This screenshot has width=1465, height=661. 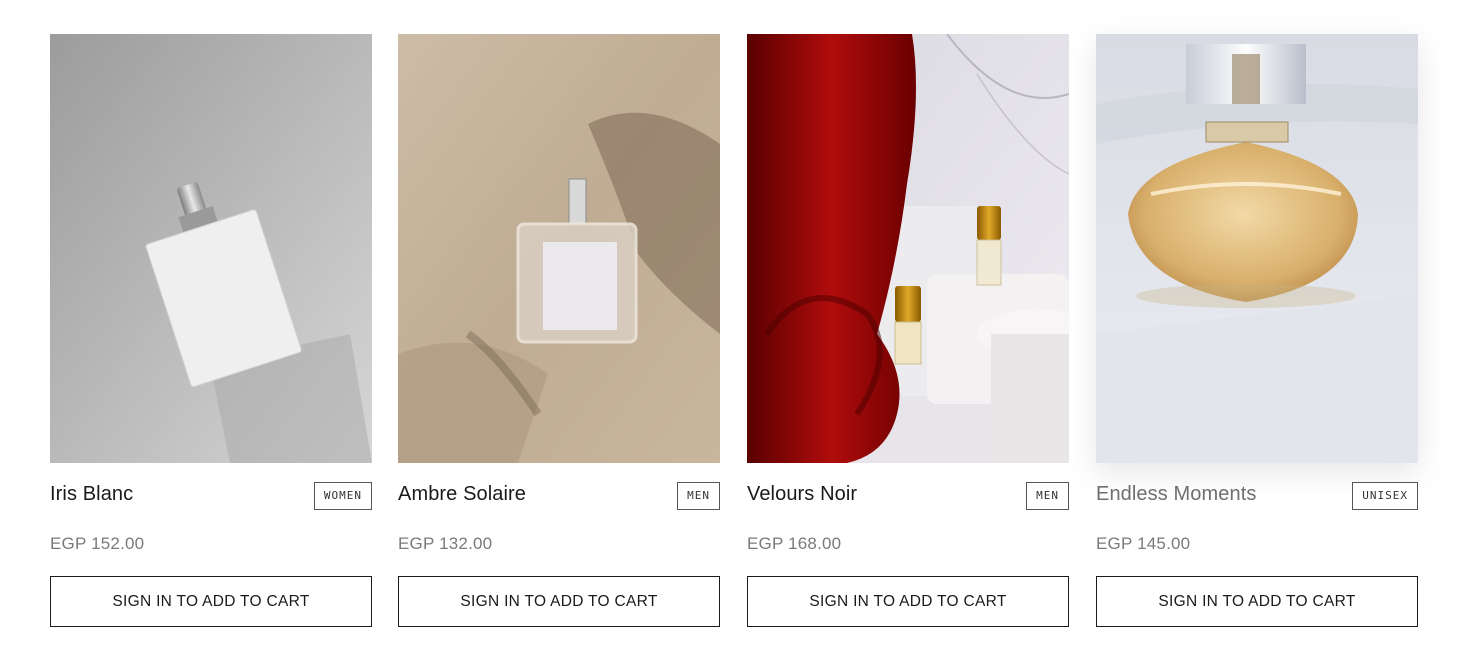 What do you see at coordinates (445, 543) in the screenshot?
I see `product-price: EGP 132.00` at bounding box center [445, 543].